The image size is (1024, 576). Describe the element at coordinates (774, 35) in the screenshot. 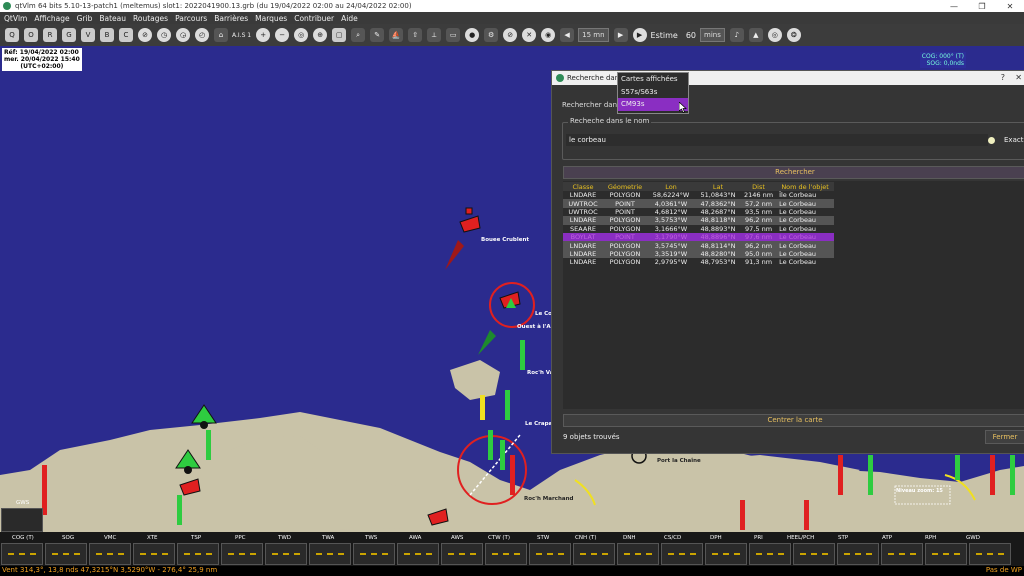

I see `target-icon: ◎` at that location.